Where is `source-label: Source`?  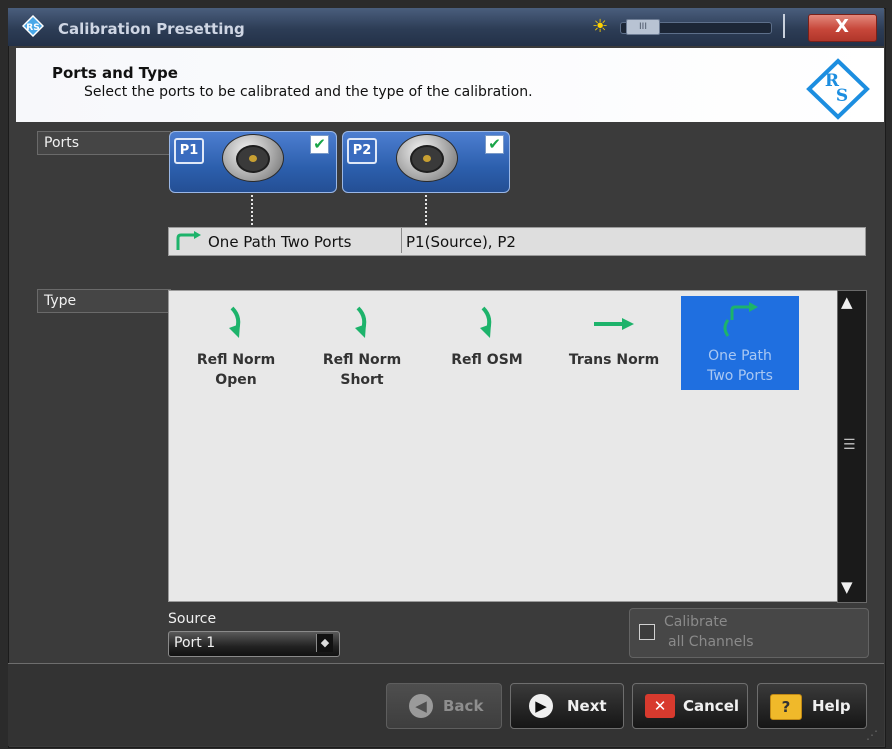
source-label: Source is located at coordinates (192, 619).